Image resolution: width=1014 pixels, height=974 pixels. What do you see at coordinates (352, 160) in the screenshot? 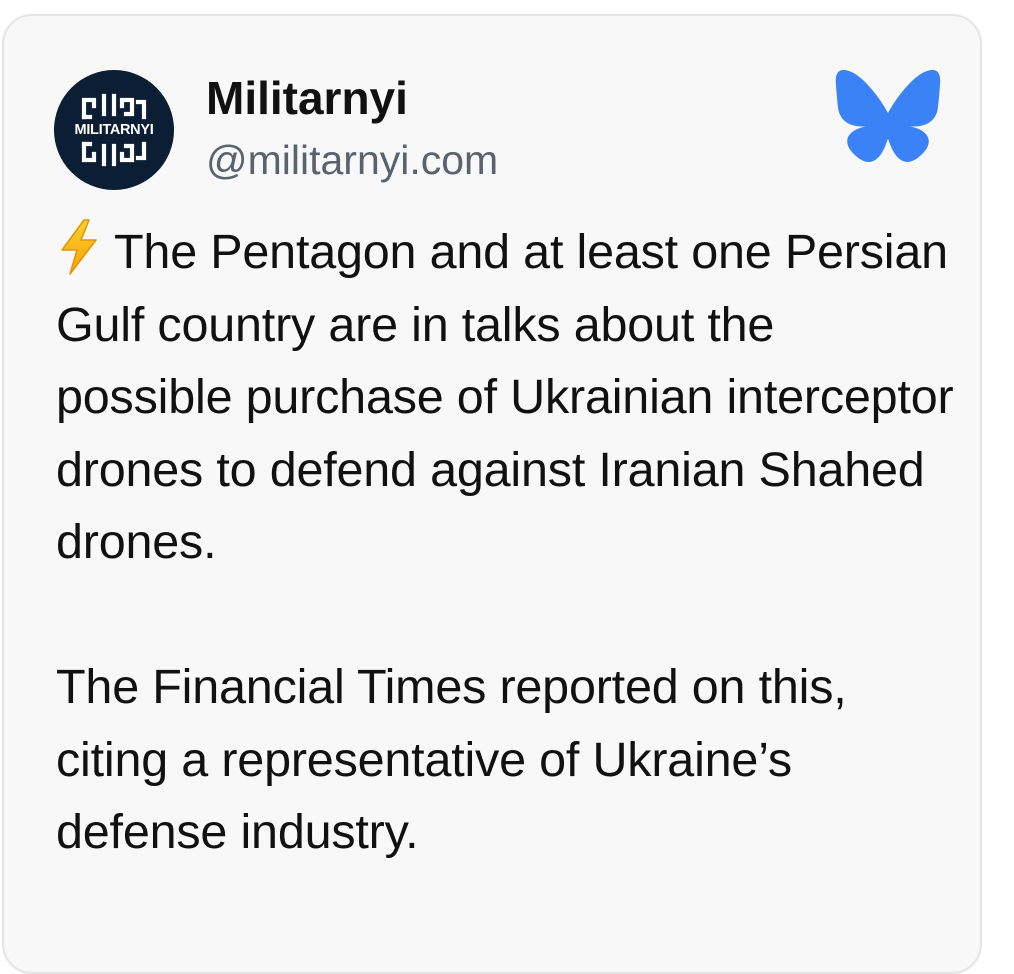
I see `author-handle: @militarnyi.com` at bounding box center [352, 160].